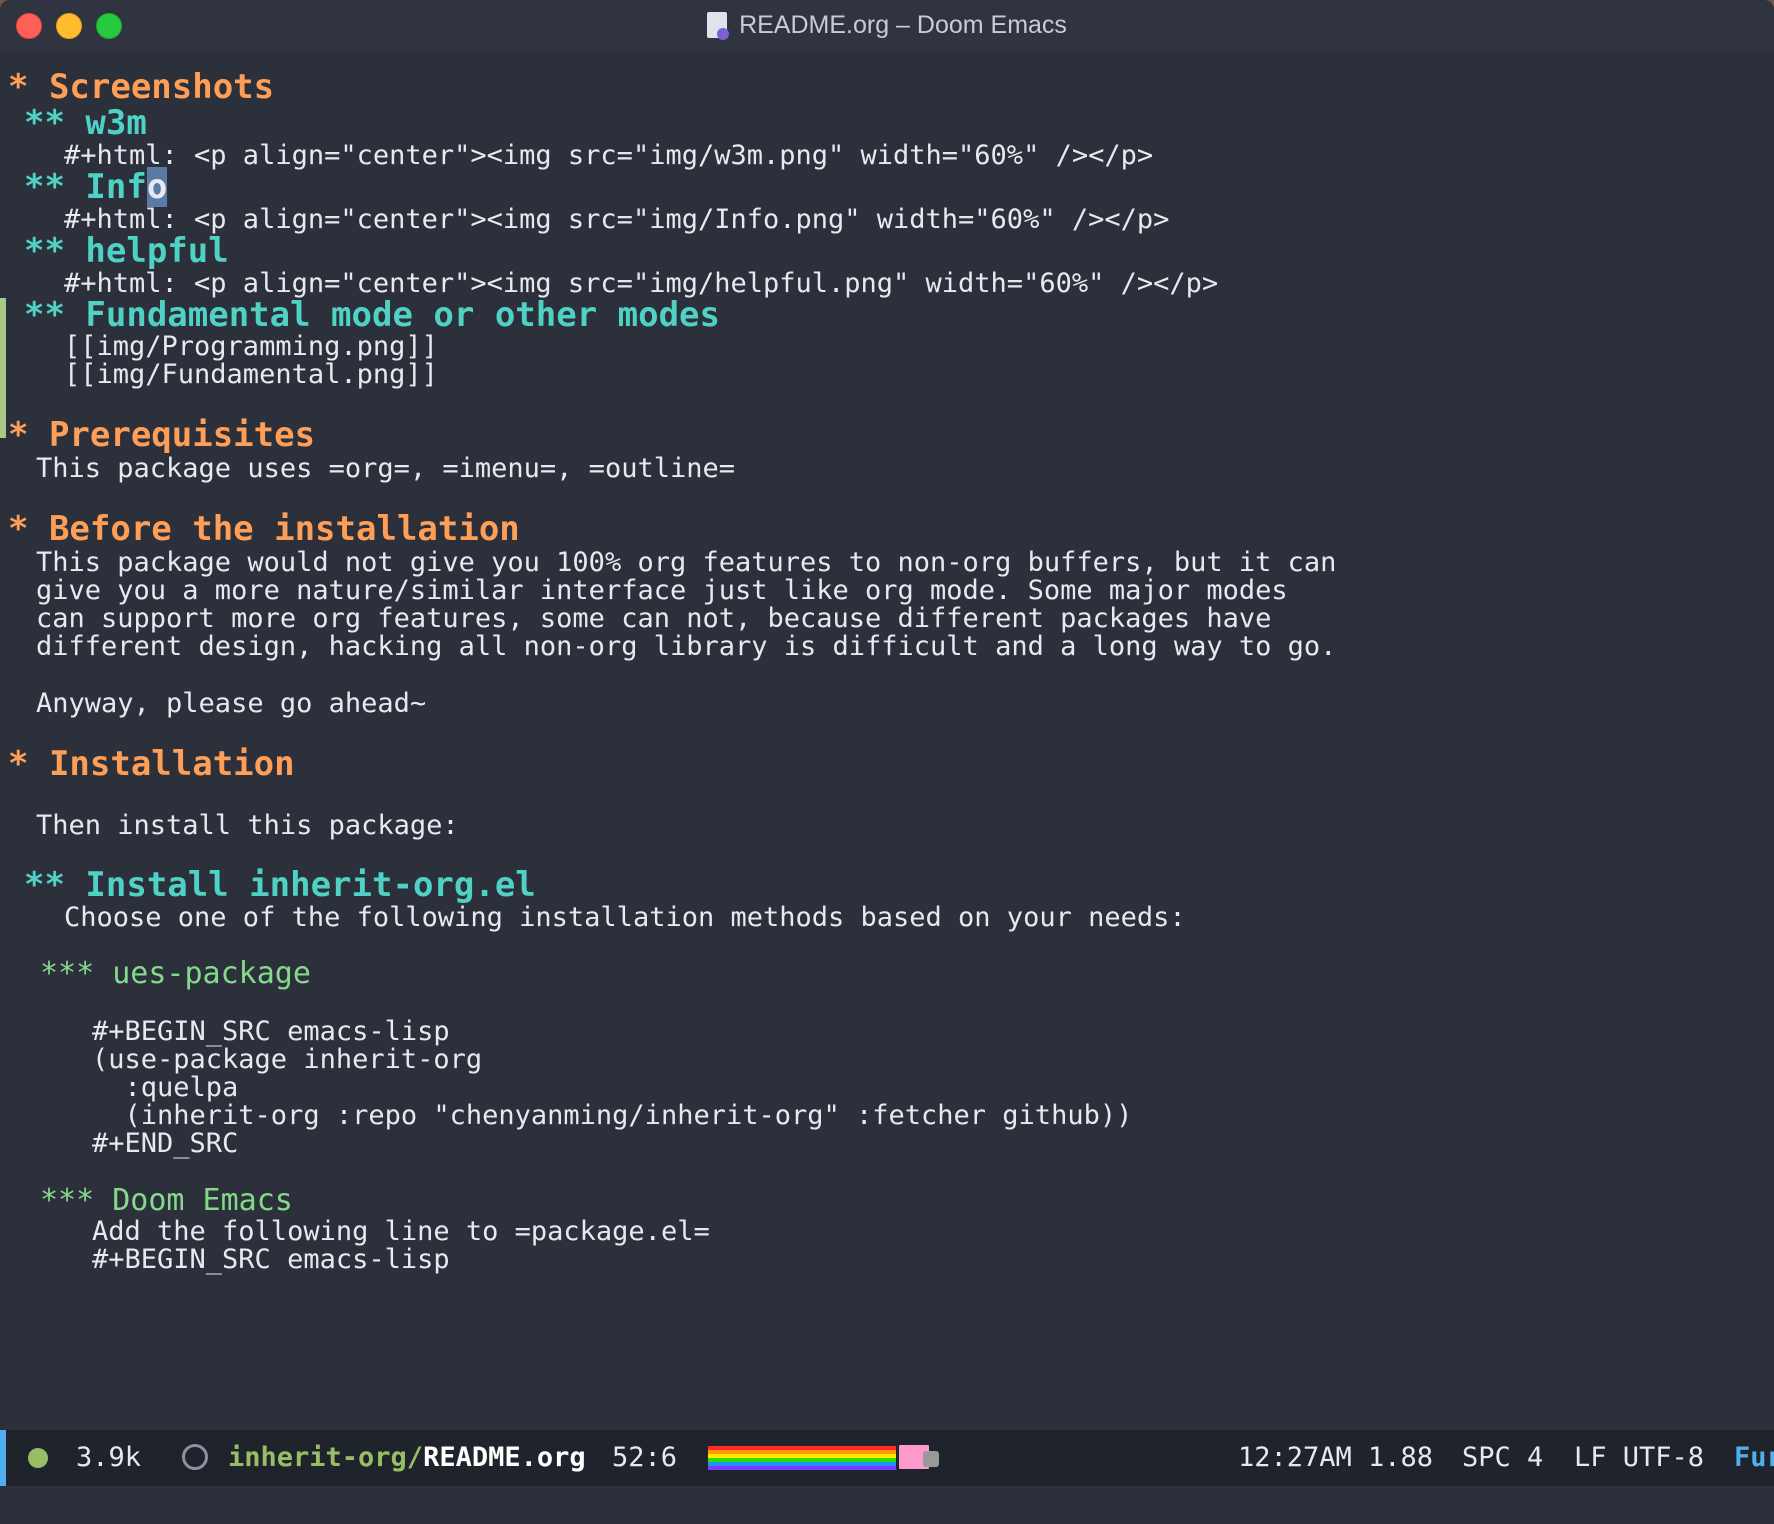  I want to click on buffer-size: 3.9k, so click(109, 1457).